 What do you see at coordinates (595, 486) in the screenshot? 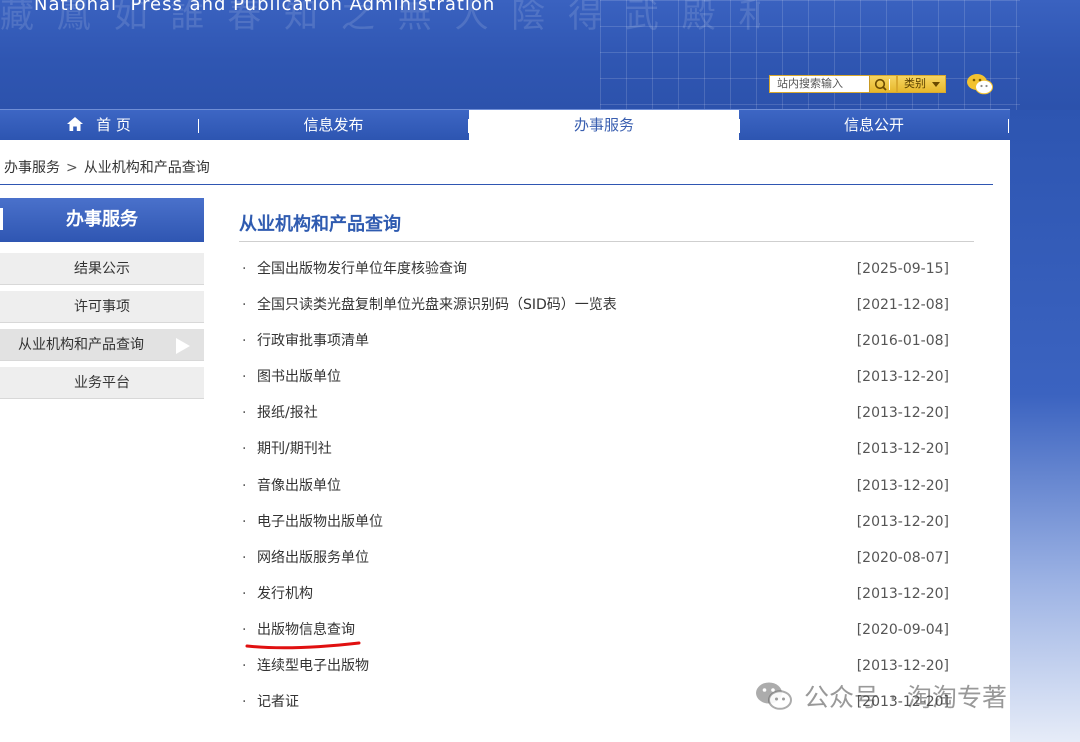
I see `list-item: · 音像出版单位 [2013-12-20]` at bounding box center [595, 486].